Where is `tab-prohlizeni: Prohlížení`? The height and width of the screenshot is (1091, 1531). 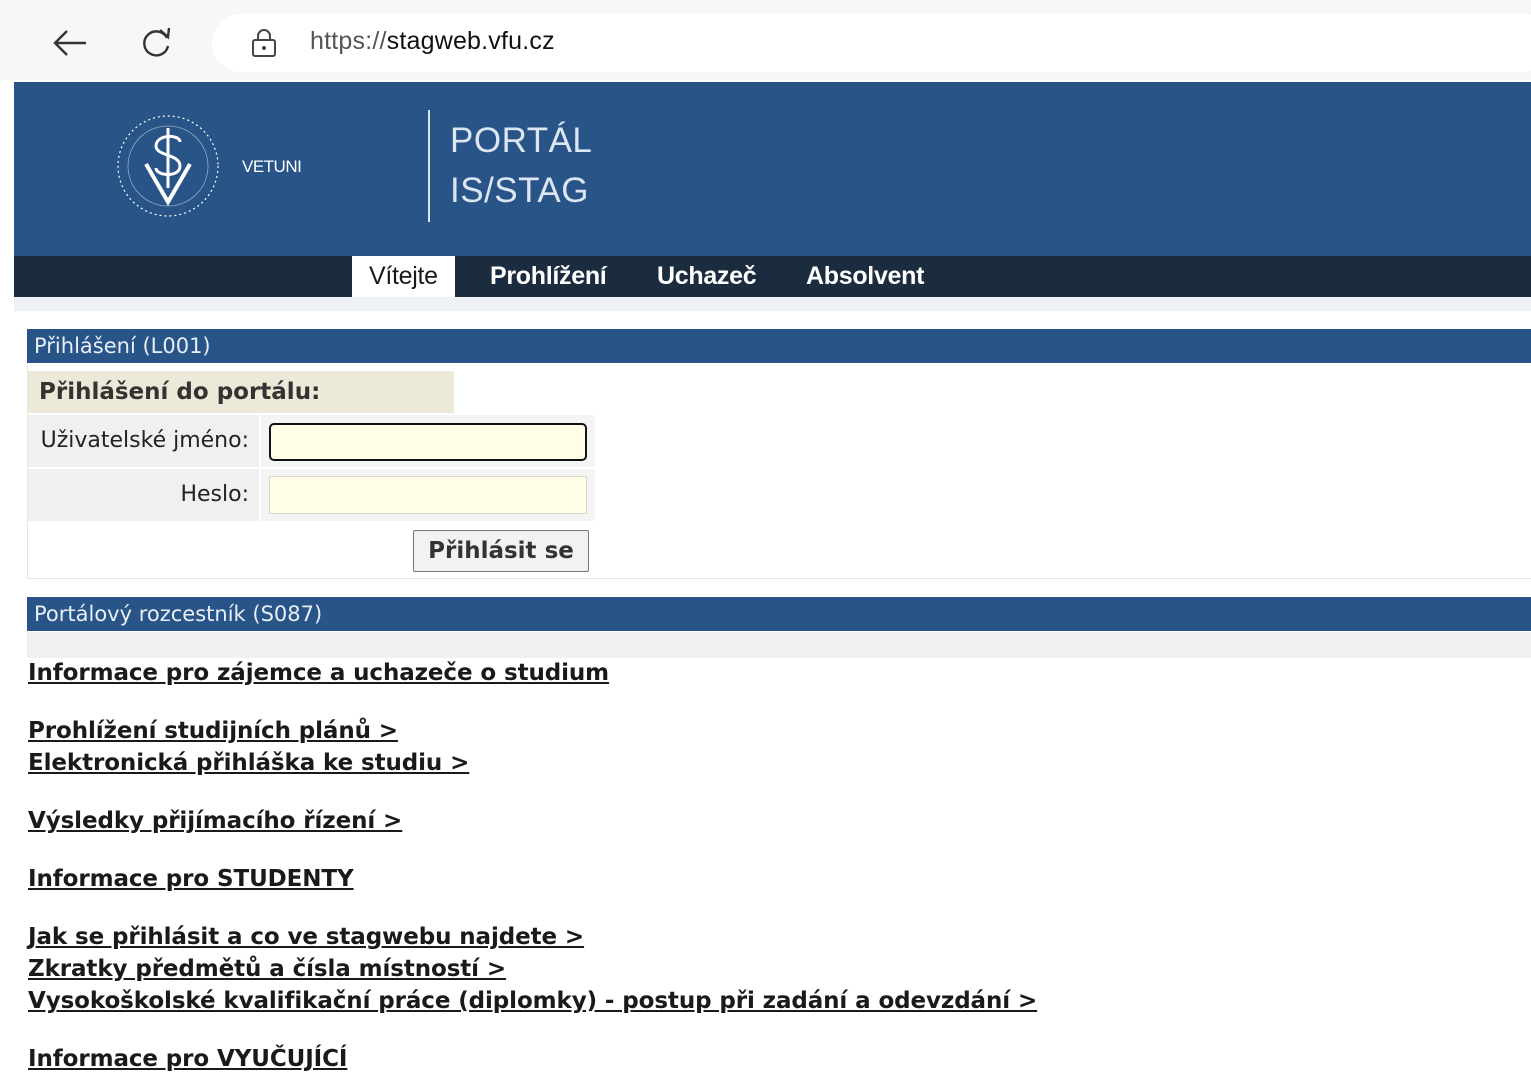 tab-prohlizeni: Prohlížení is located at coordinates (548, 276).